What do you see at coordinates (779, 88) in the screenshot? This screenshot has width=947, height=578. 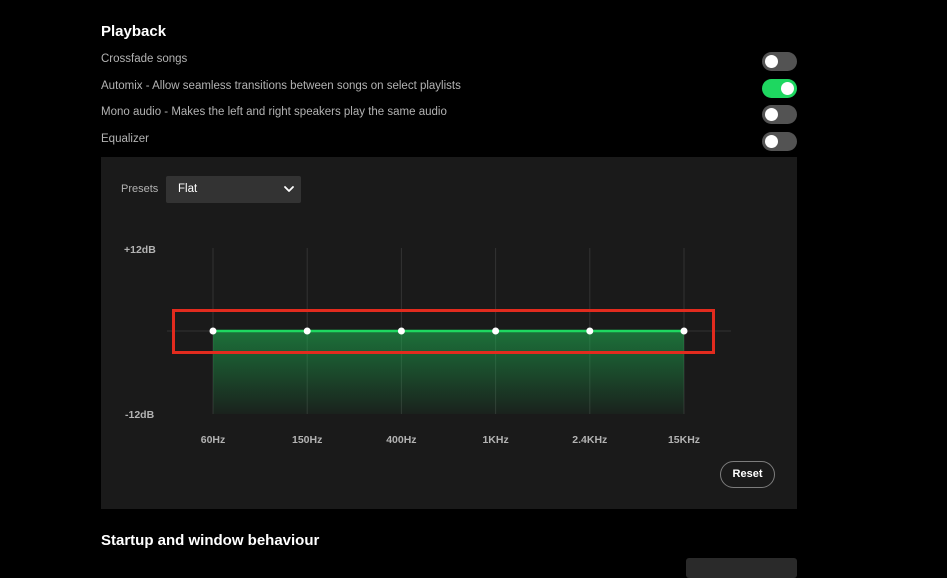 I see `automix-toggle` at bounding box center [779, 88].